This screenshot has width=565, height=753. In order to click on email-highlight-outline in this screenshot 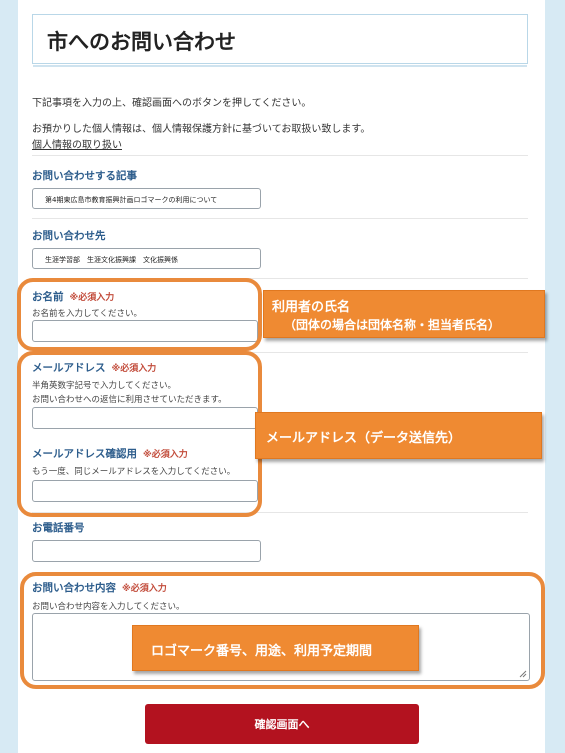, I will do `click(139, 434)`.